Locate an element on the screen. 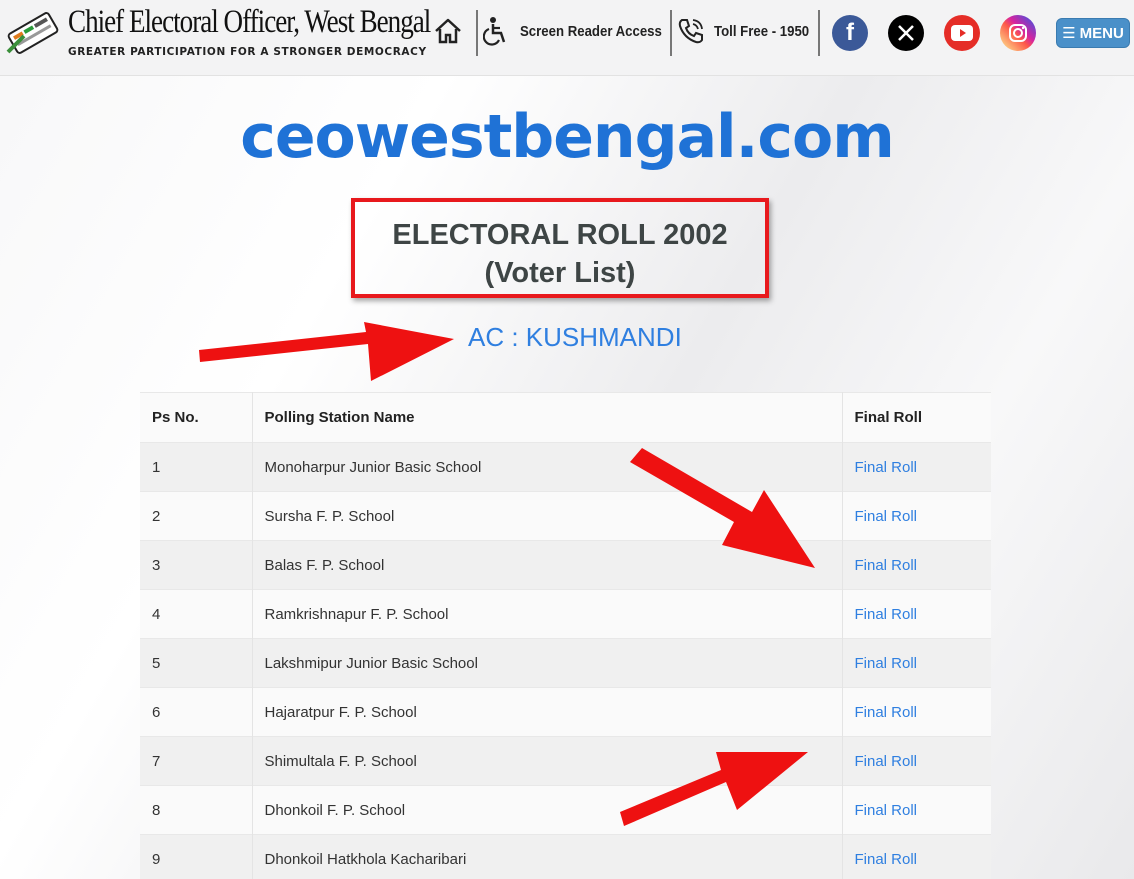  menu-button: ☰ MENU is located at coordinates (1093, 33).